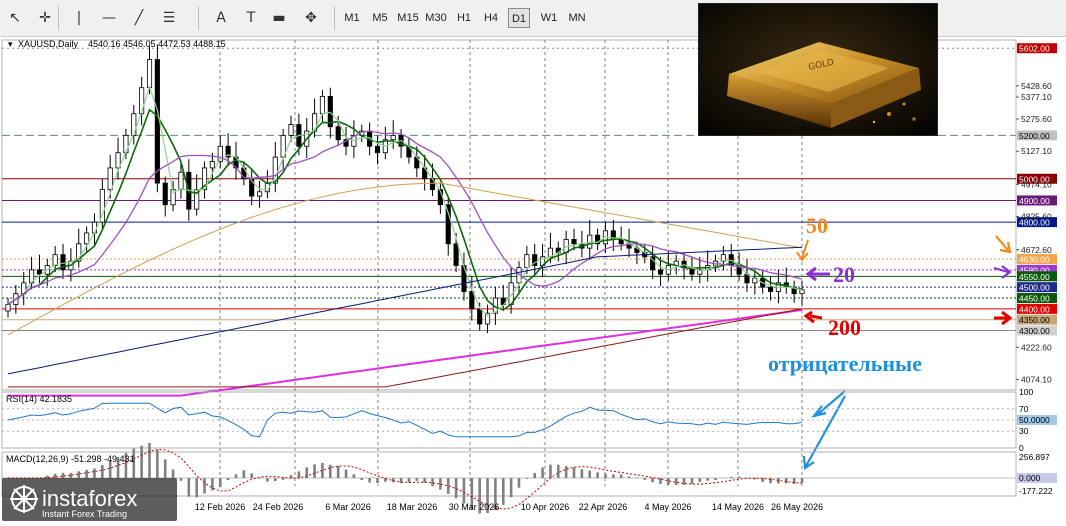  Describe the element at coordinates (474, 507) in the screenshot. I see `x-date-label: 30 Mar 2026` at that location.